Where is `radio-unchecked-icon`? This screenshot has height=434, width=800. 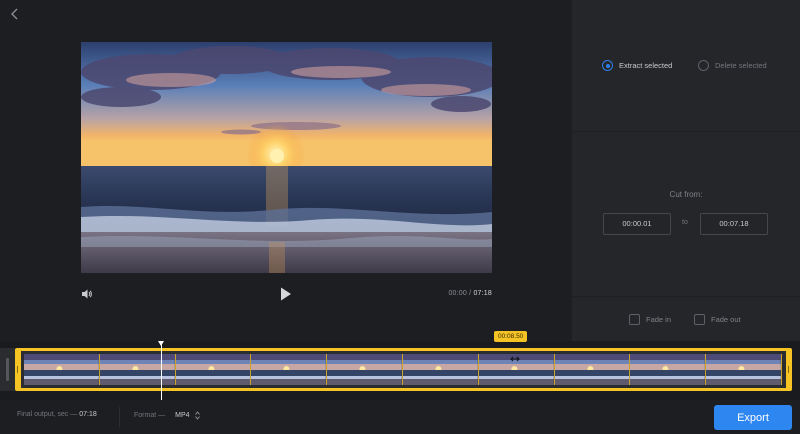 radio-unchecked-icon is located at coordinates (703, 65).